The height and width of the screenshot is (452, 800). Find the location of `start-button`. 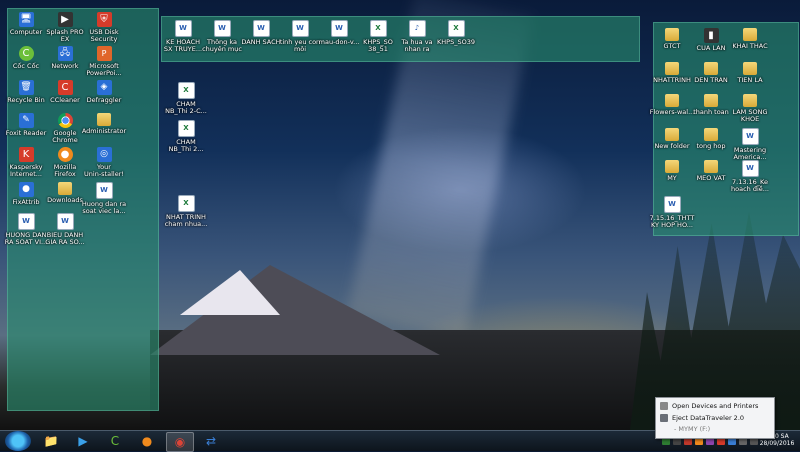

start-button is located at coordinates (18, 441).